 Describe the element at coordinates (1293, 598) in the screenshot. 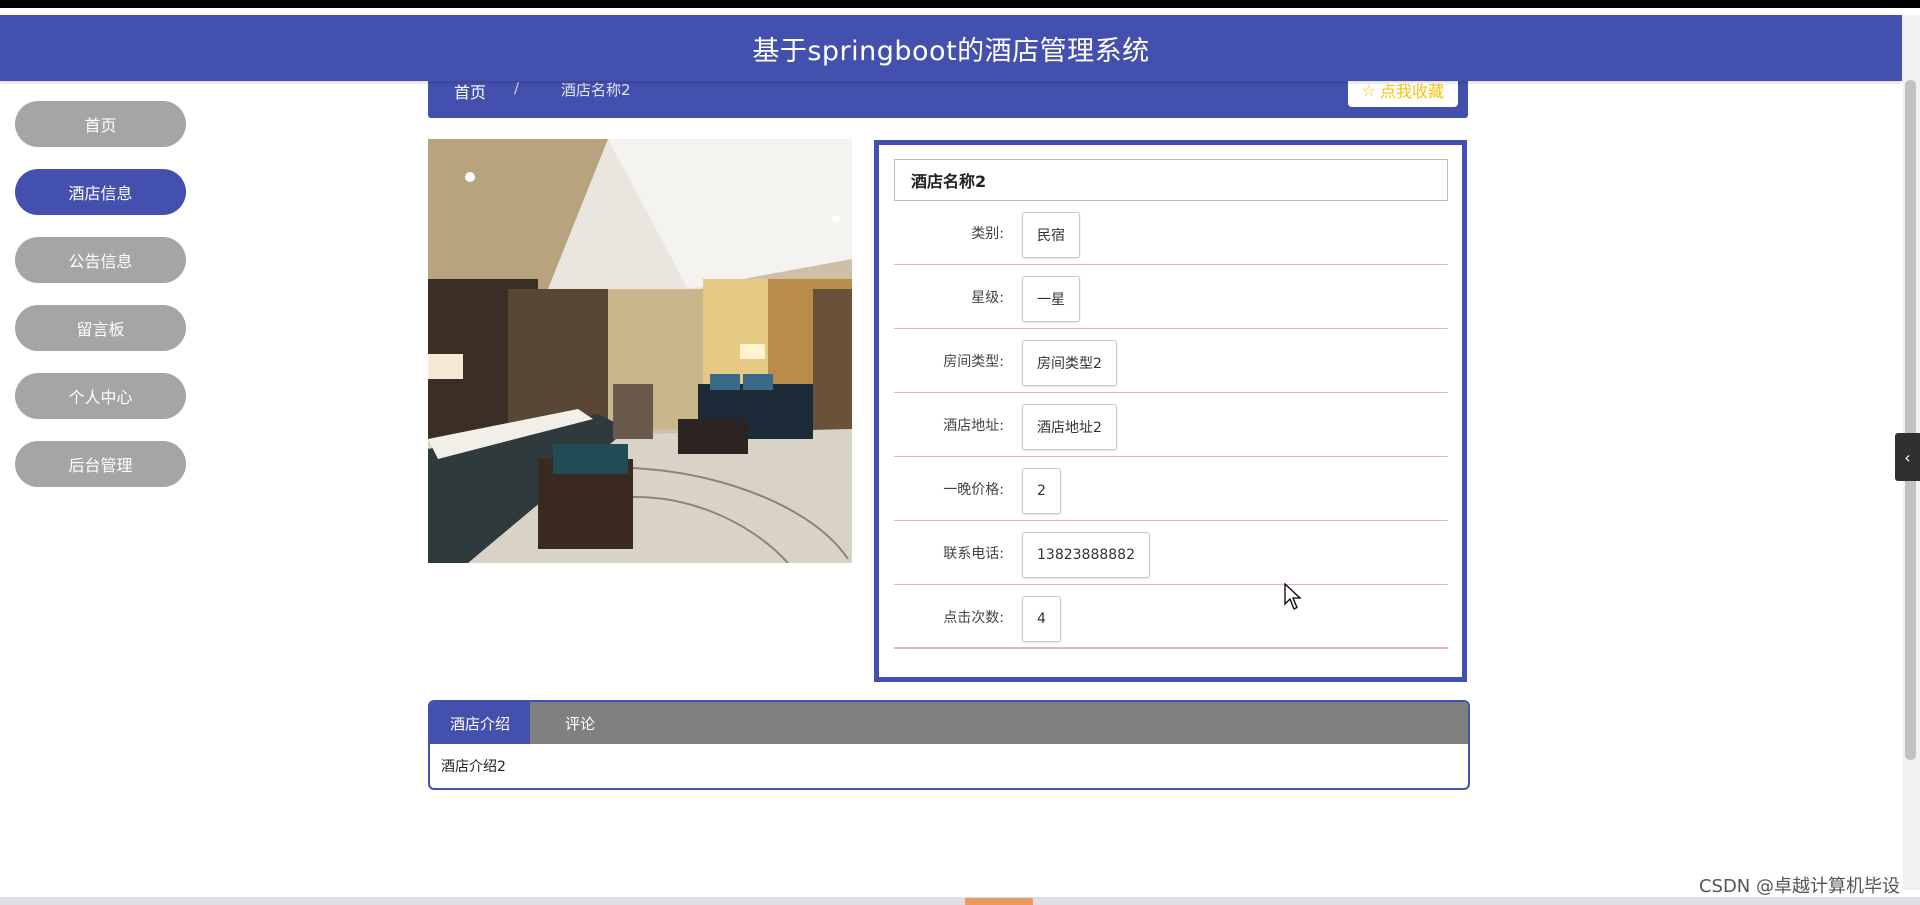

I see `mouse-cursor-icon` at that location.